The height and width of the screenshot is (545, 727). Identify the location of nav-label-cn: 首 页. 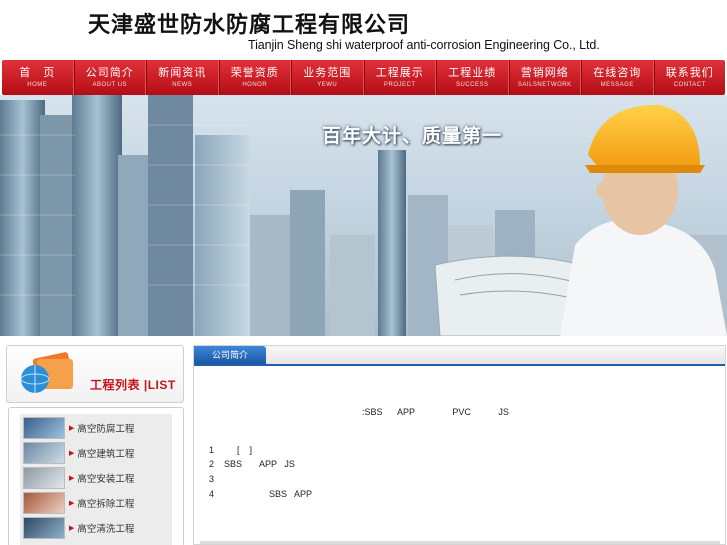
(37, 72).